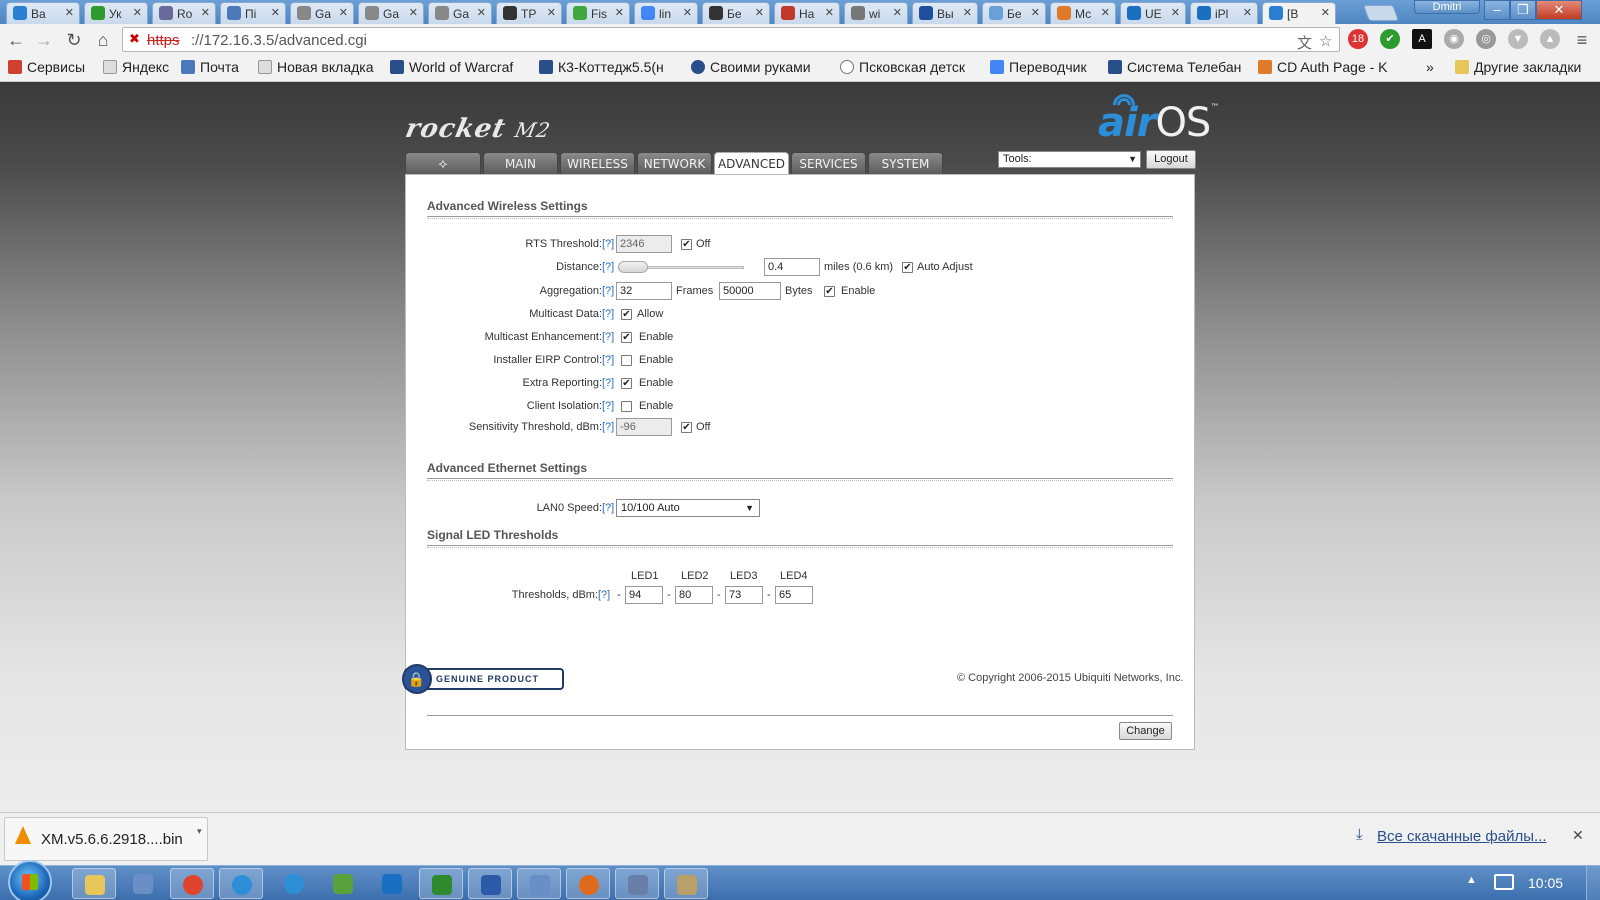 The width and height of the screenshot is (1600, 900). What do you see at coordinates (520, 163) in the screenshot?
I see `tab-main: MAIN` at bounding box center [520, 163].